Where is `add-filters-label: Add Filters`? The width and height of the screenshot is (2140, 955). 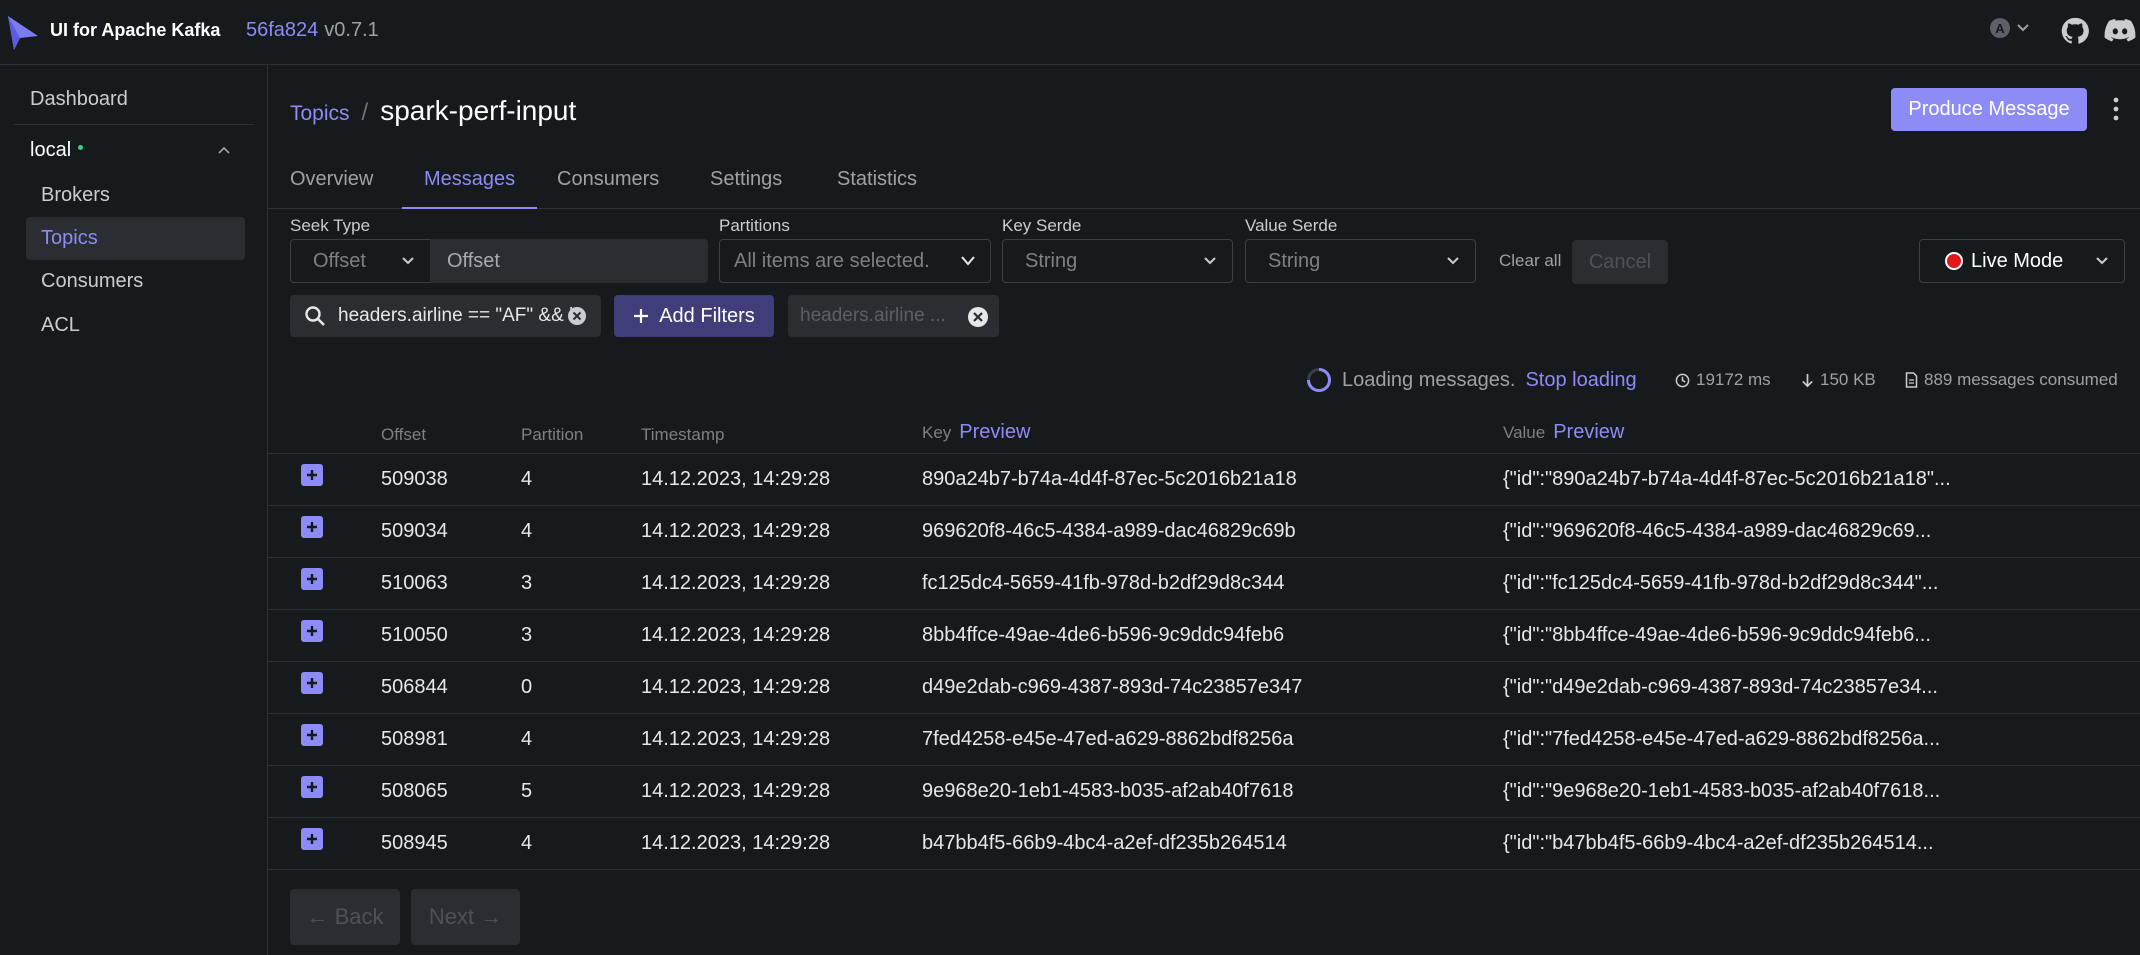
add-filters-label: Add Filters is located at coordinates (707, 315).